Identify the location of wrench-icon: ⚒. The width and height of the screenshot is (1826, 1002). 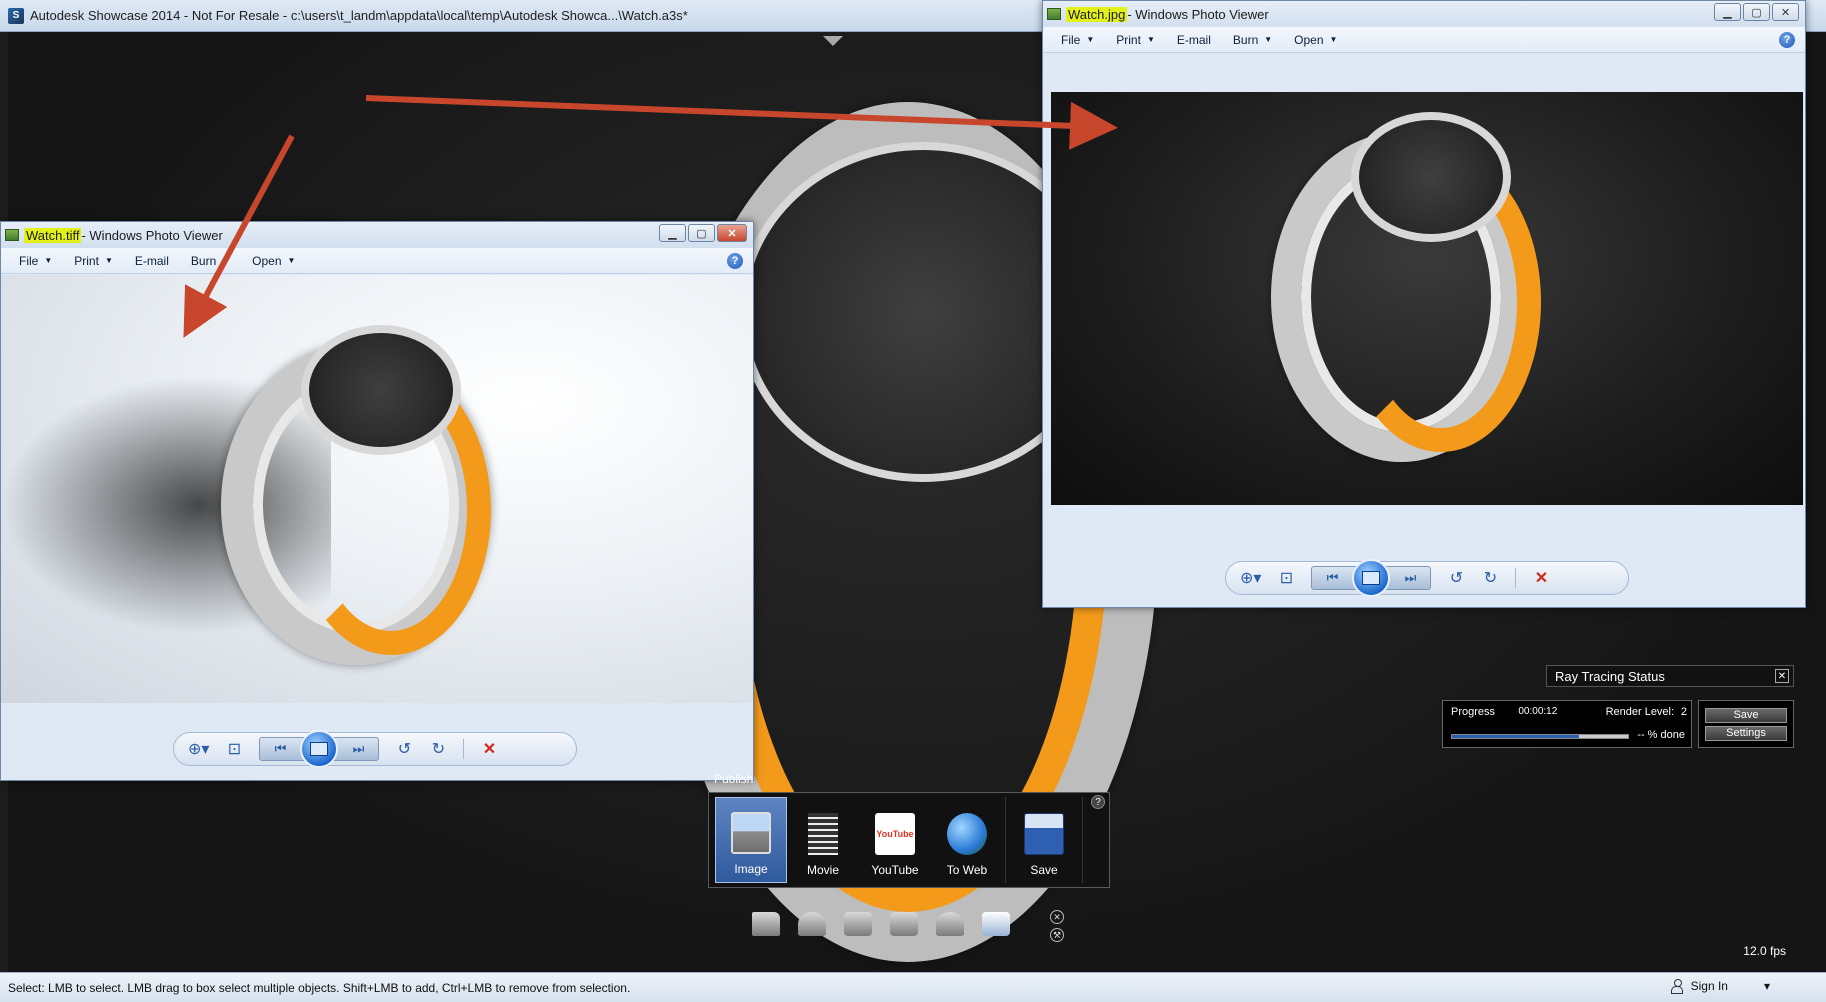
(1057, 935).